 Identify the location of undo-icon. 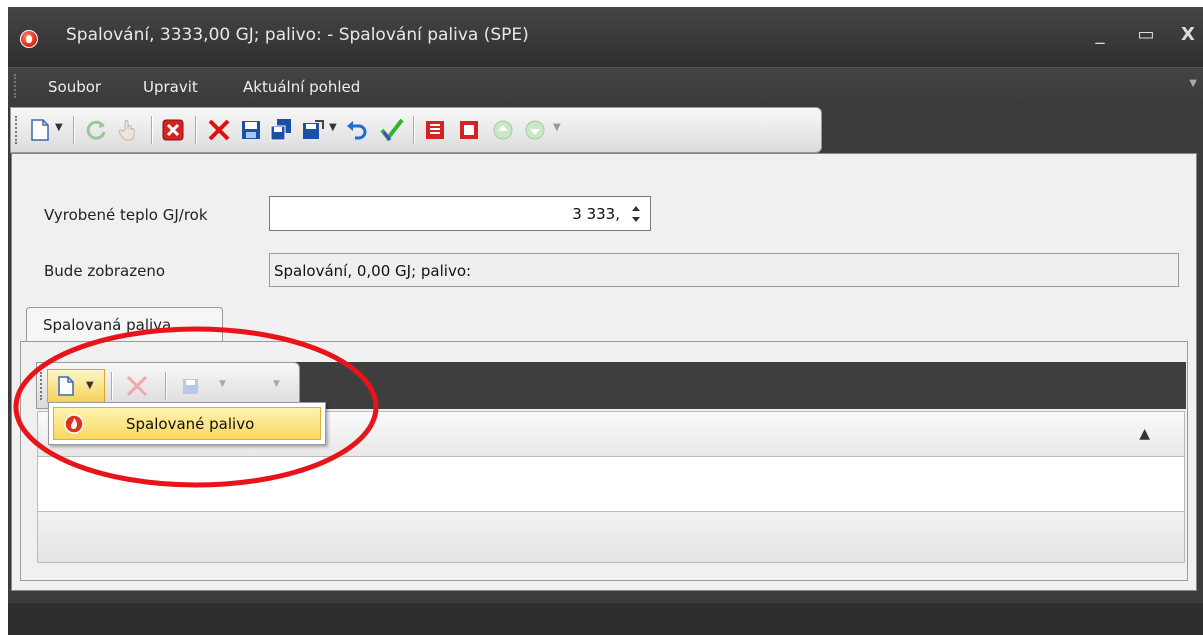
(357, 130).